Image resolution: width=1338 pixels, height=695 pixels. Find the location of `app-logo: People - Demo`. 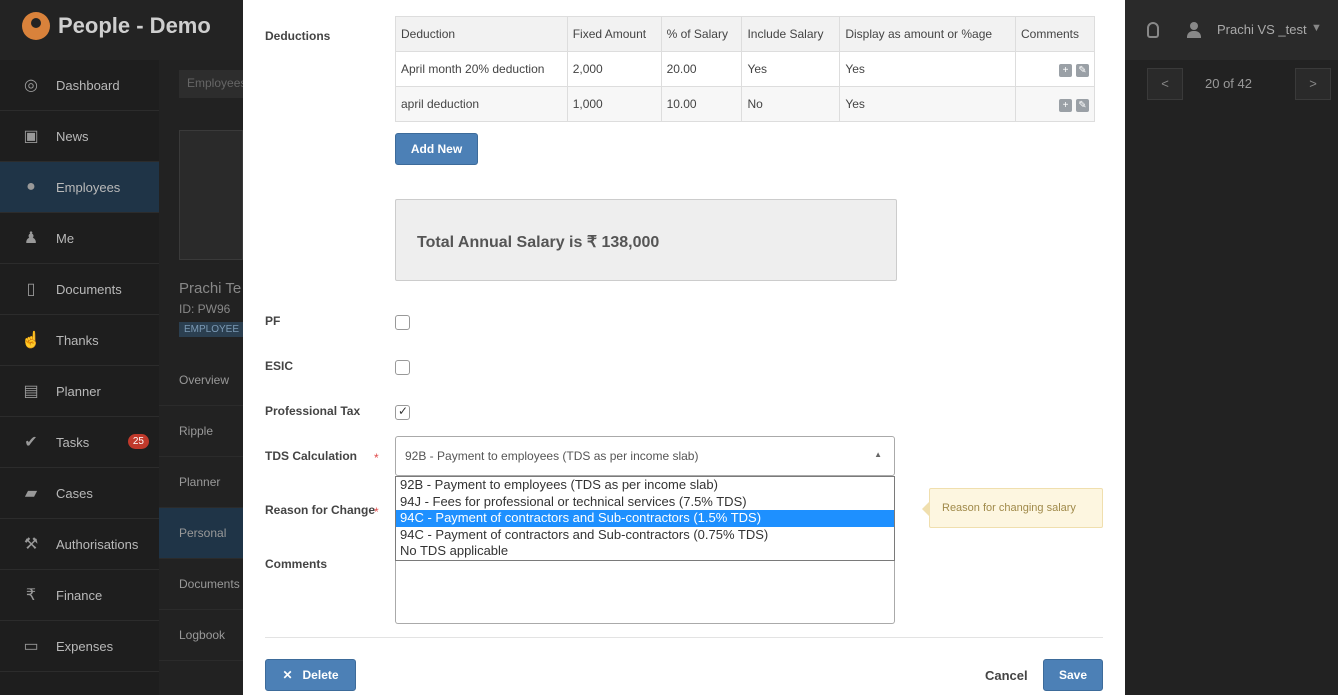

app-logo: People - Demo is located at coordinates (116, 26).